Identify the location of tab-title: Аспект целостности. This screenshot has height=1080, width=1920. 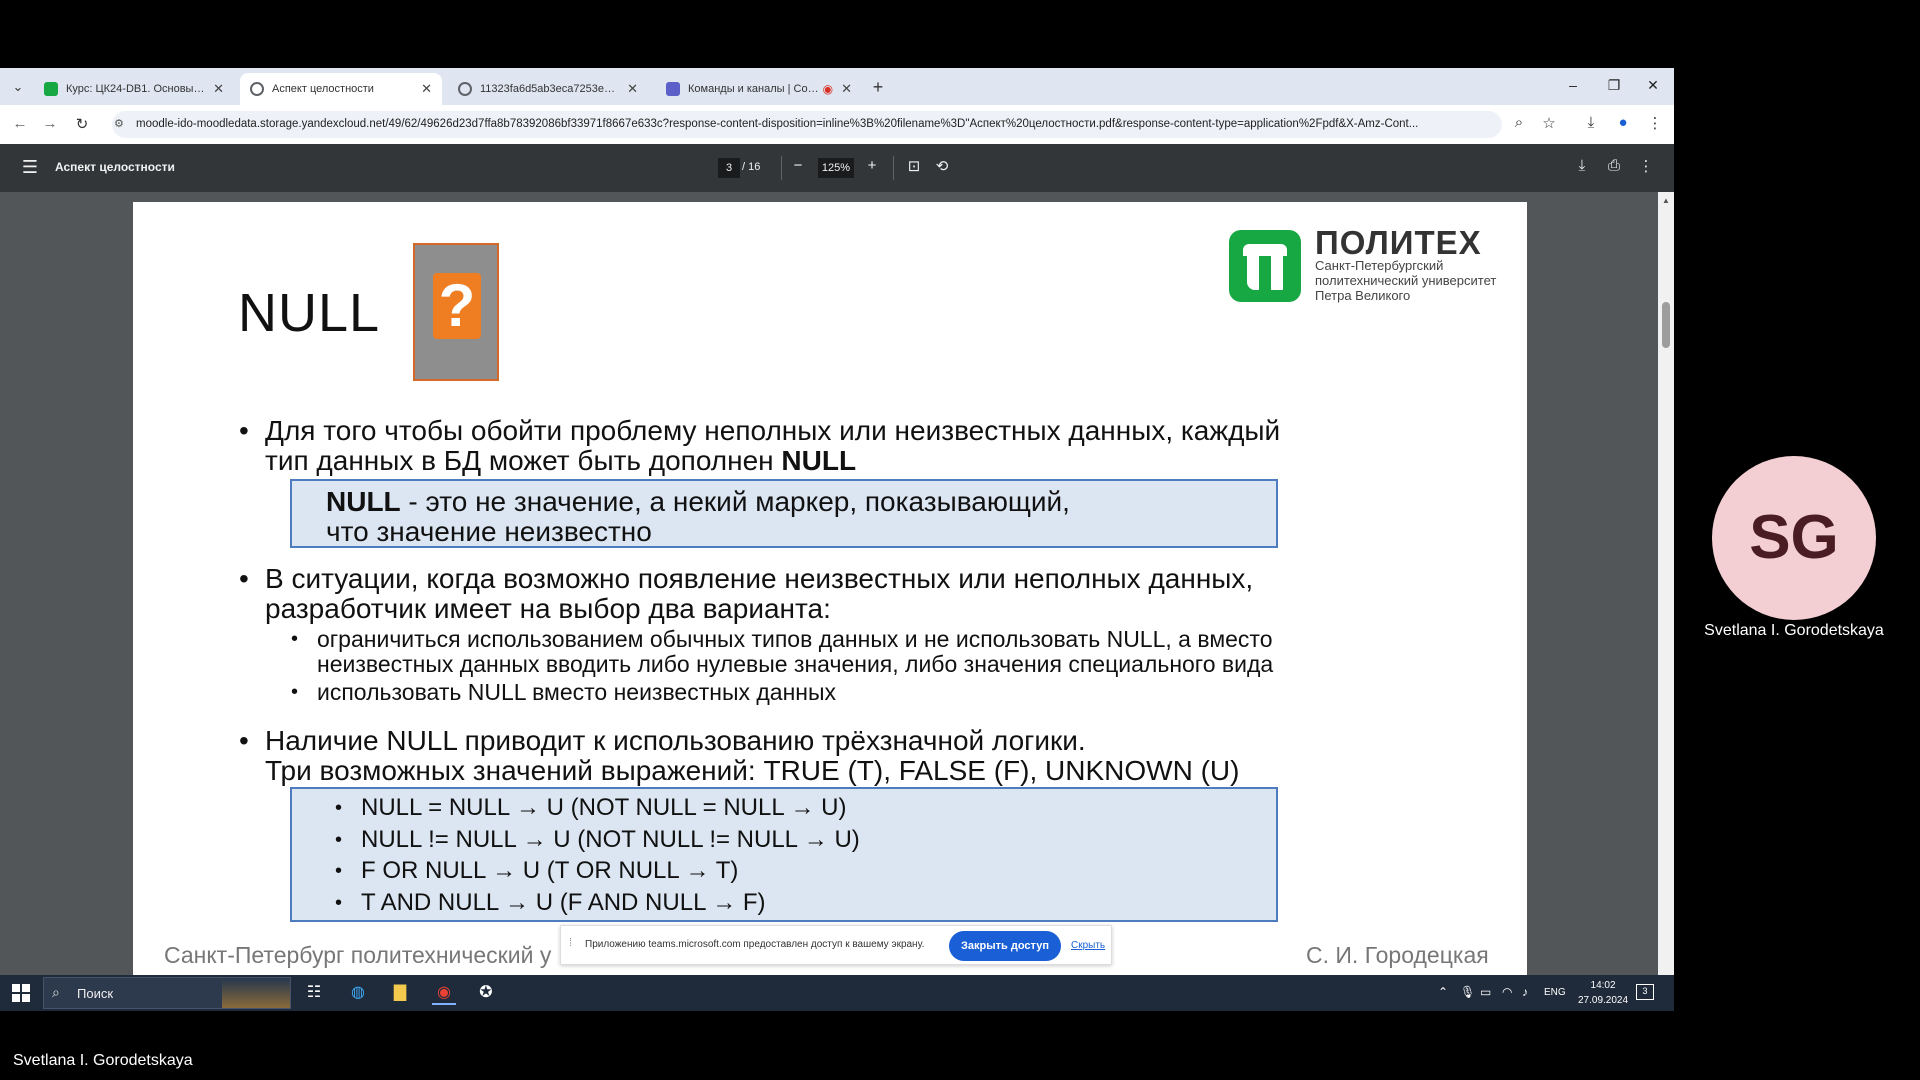
(323, 89).